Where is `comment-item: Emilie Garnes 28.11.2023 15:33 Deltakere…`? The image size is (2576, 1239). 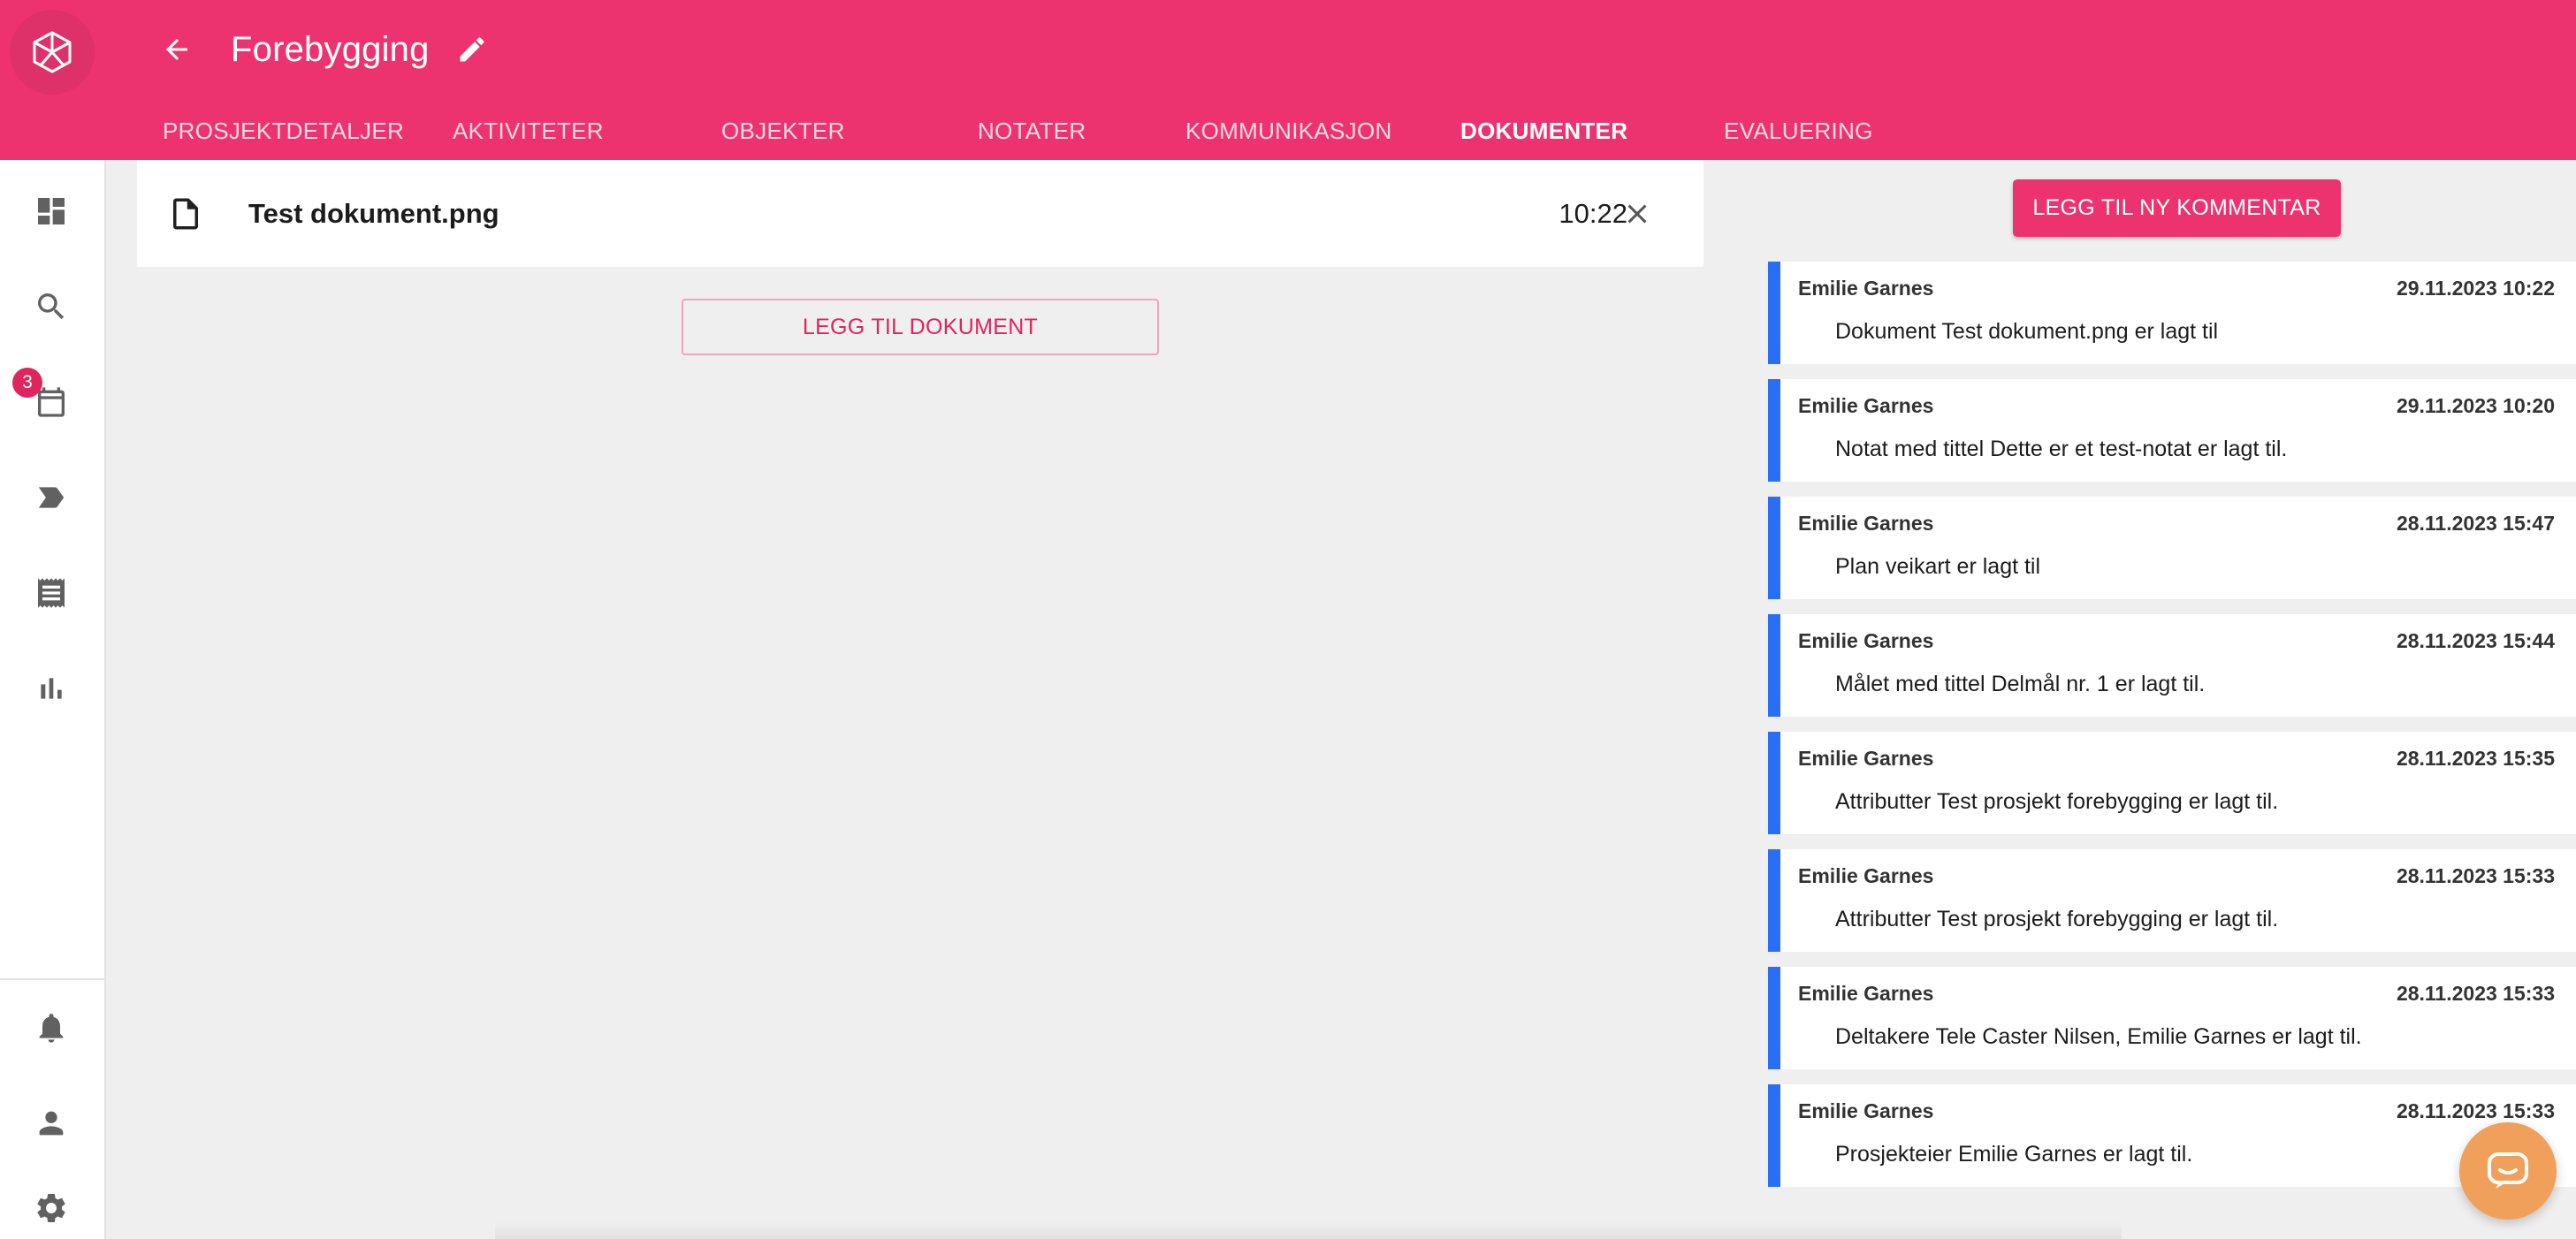
comment-item: Emilie Garnes 28.11.2023 15:33 Deltakere… is located at coordinates (2172, 1018).